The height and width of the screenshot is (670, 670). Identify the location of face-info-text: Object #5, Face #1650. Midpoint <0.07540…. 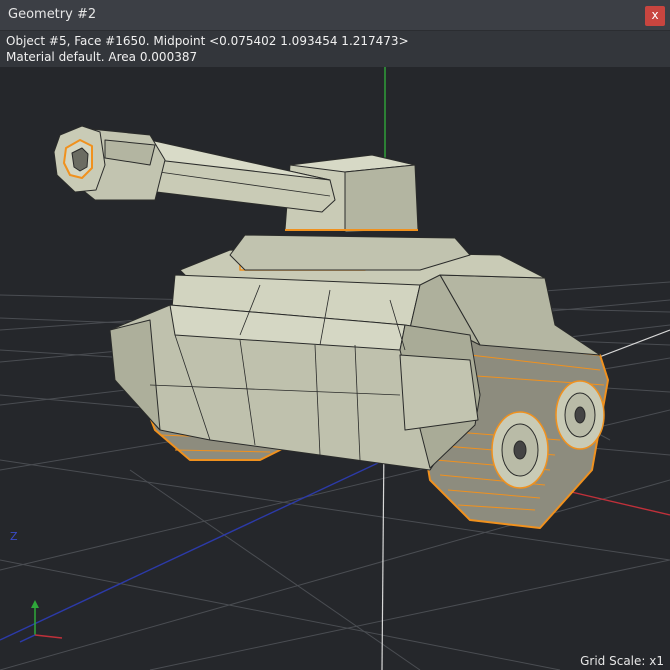
(207, 41).